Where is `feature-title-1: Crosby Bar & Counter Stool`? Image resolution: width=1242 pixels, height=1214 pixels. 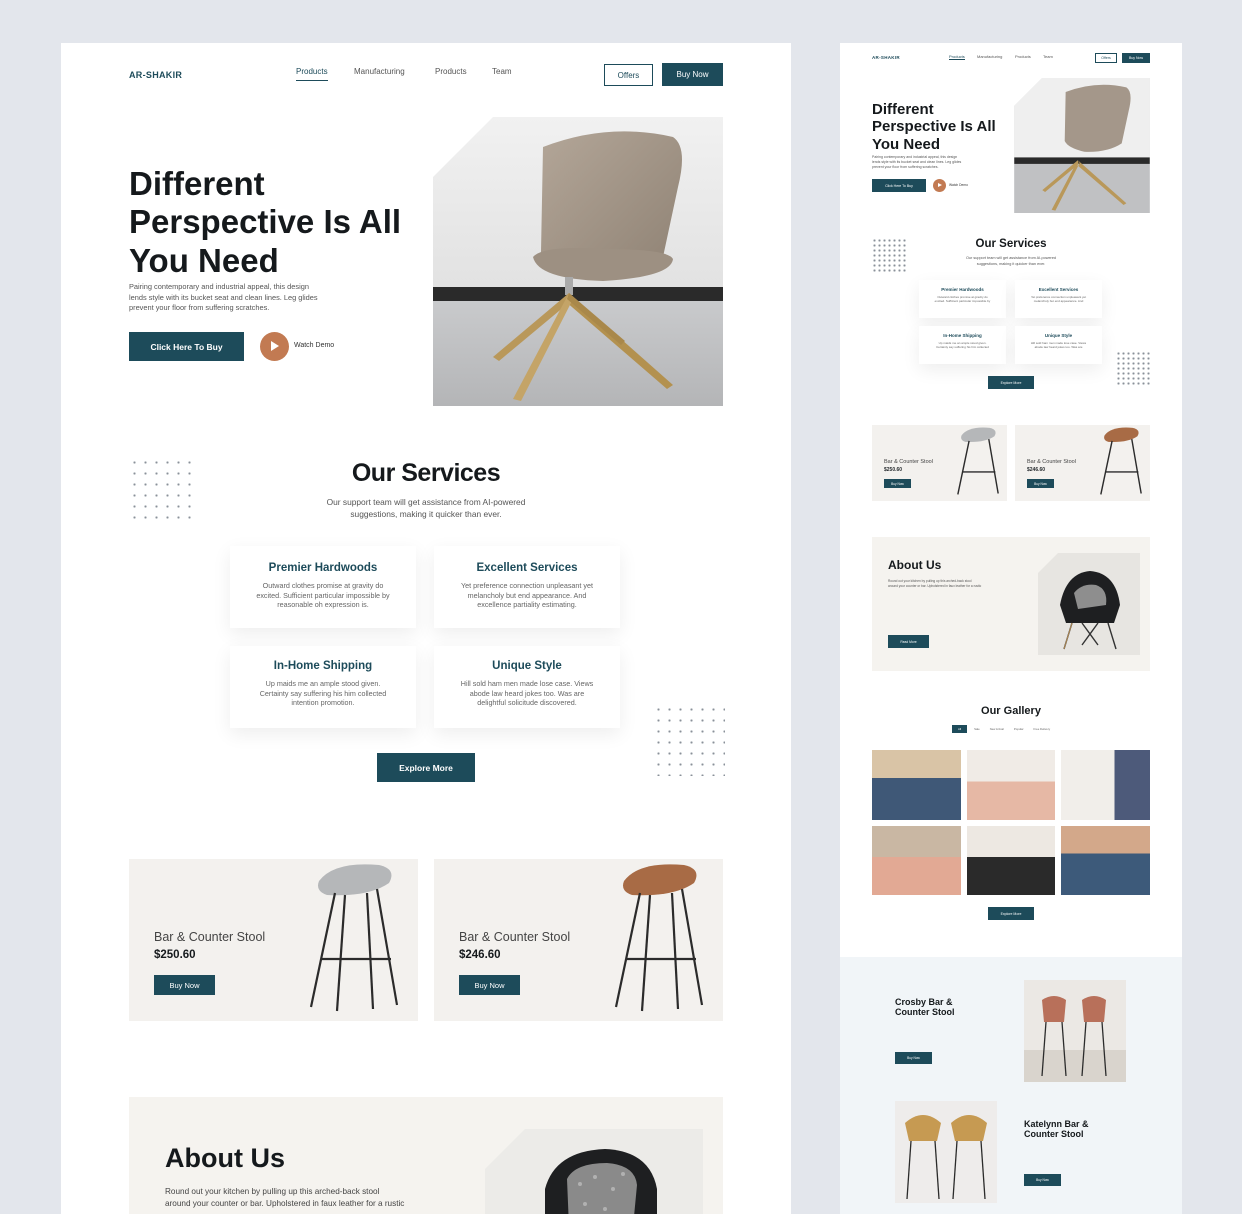 feature-title-1: Crosby Bar & Counter Stool is located at coordinates (925, 1007).